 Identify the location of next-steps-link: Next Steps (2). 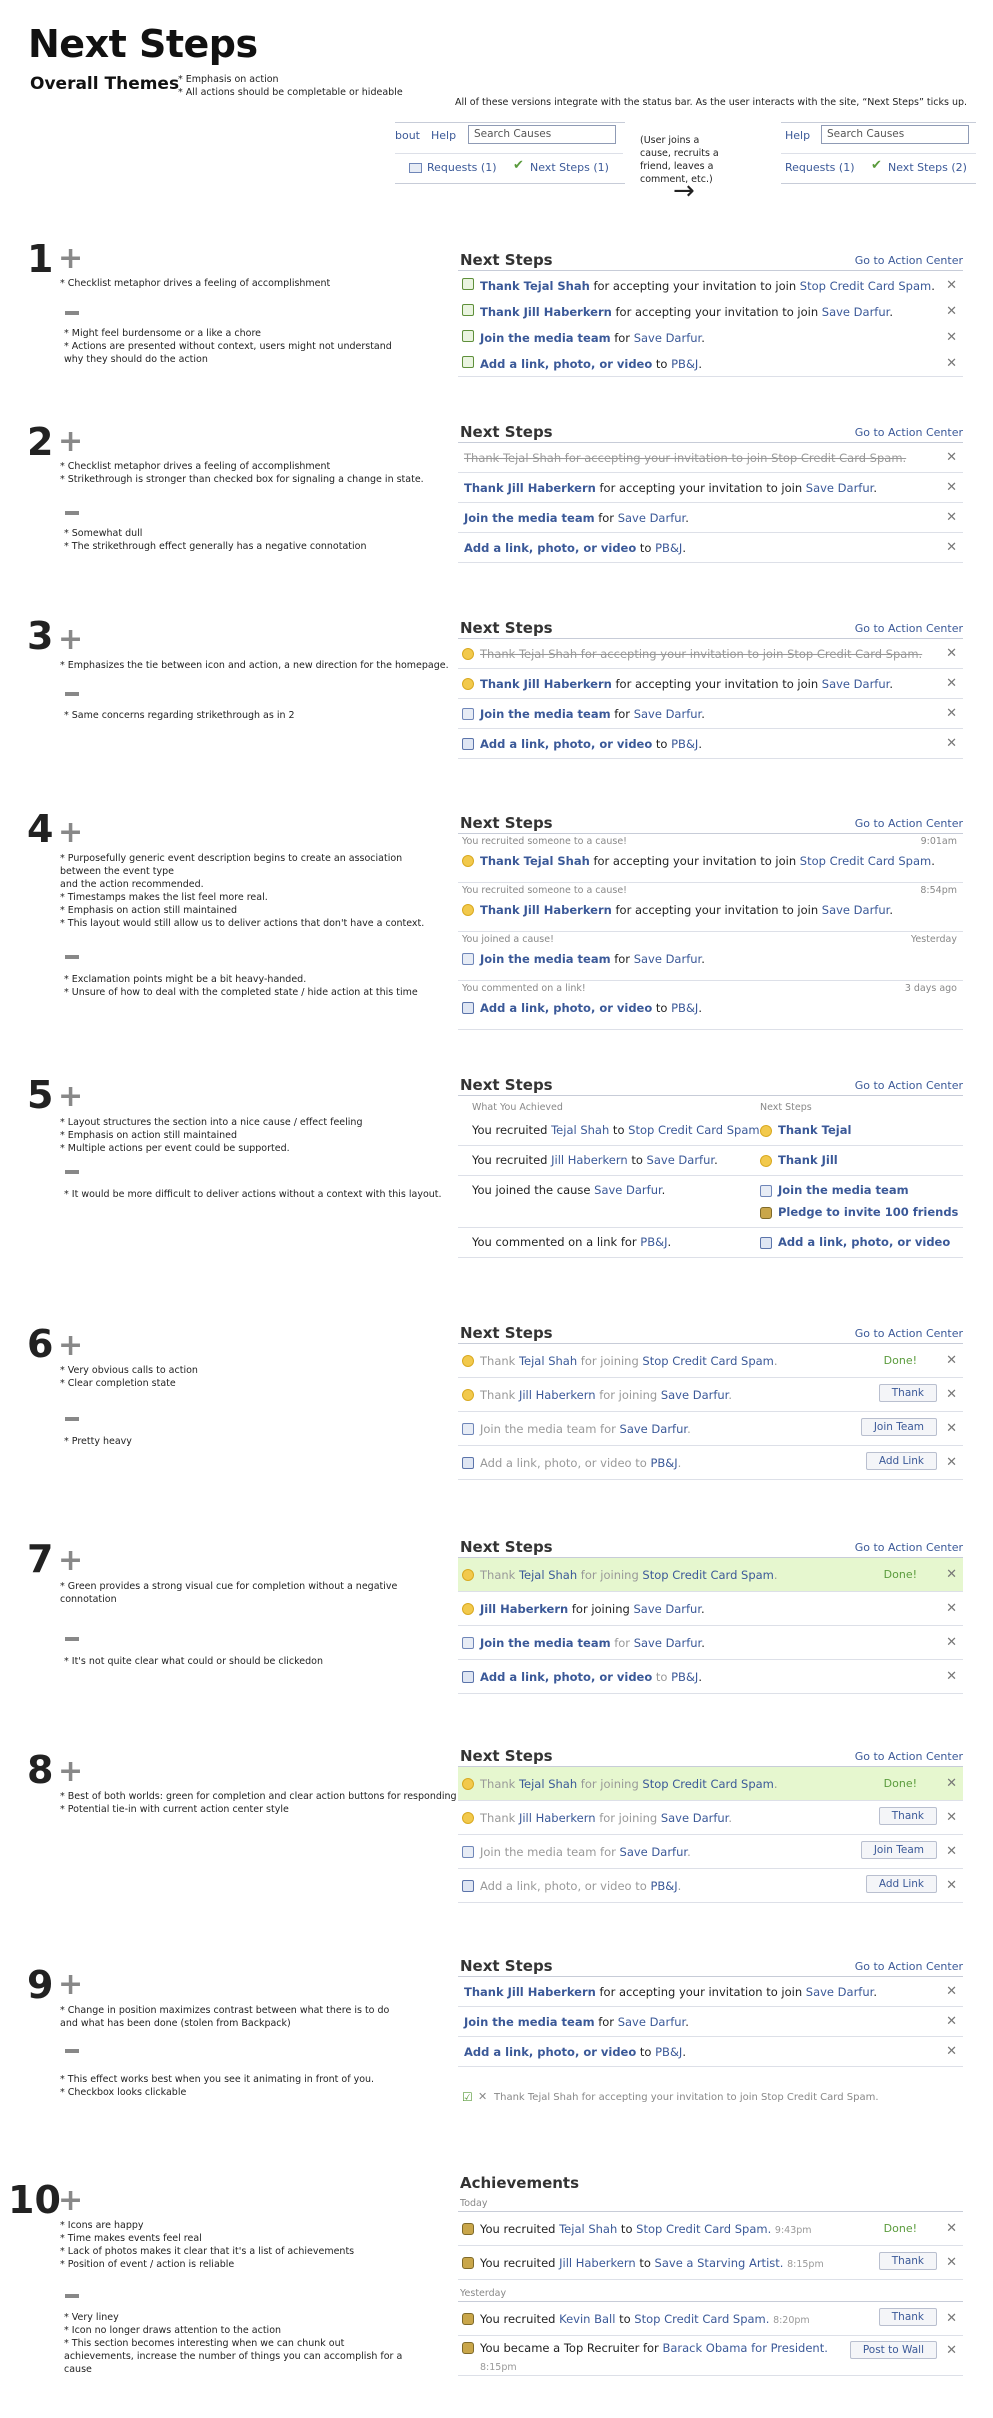
(927, 167).